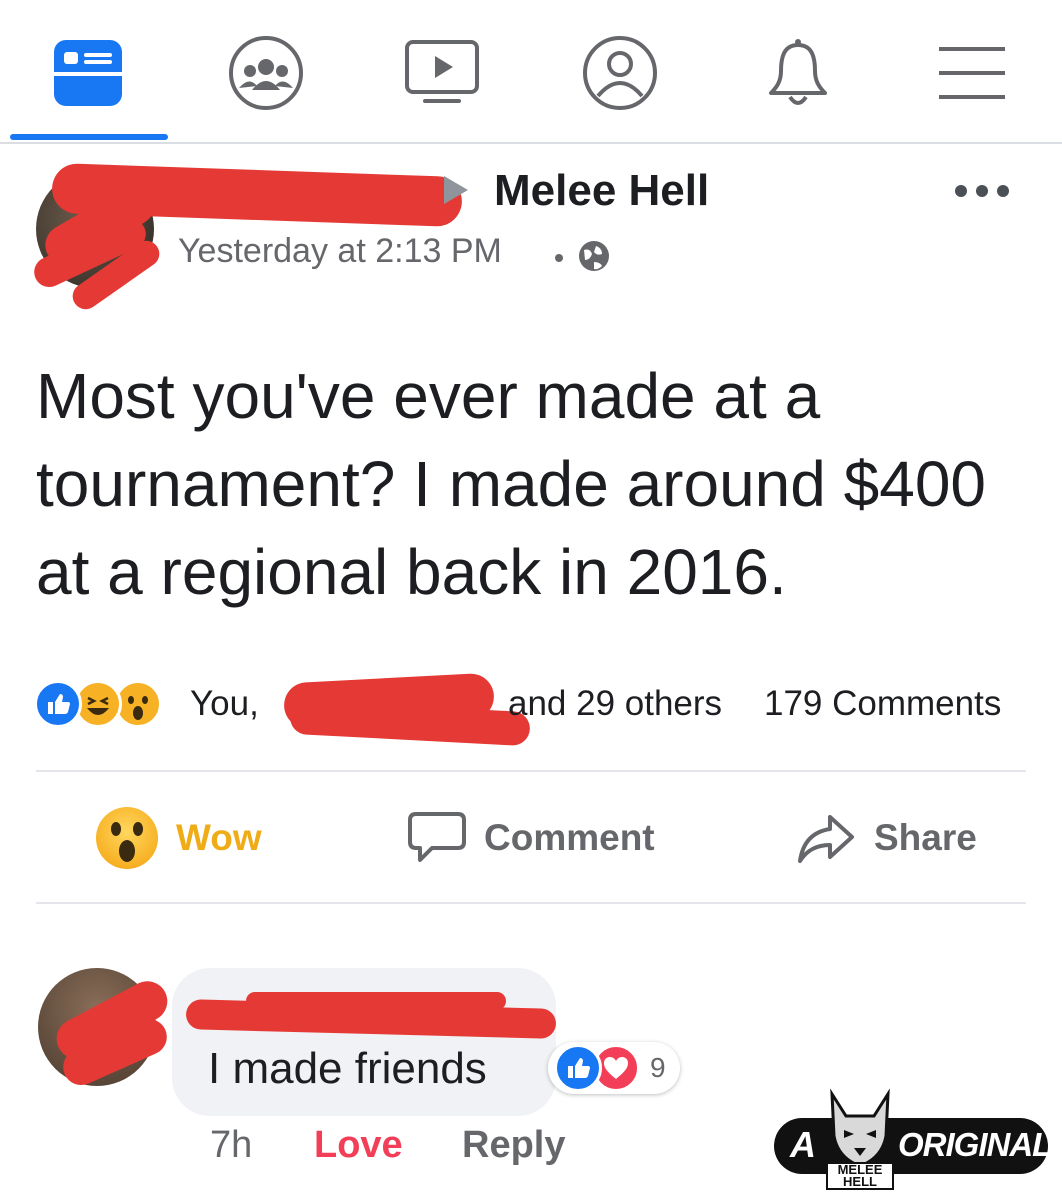 This screenshot has height=1200, width=1062. Describe the element at coordinates (882, 704) in the screenshot. I see `comments-count: 179 Comments` at that location.